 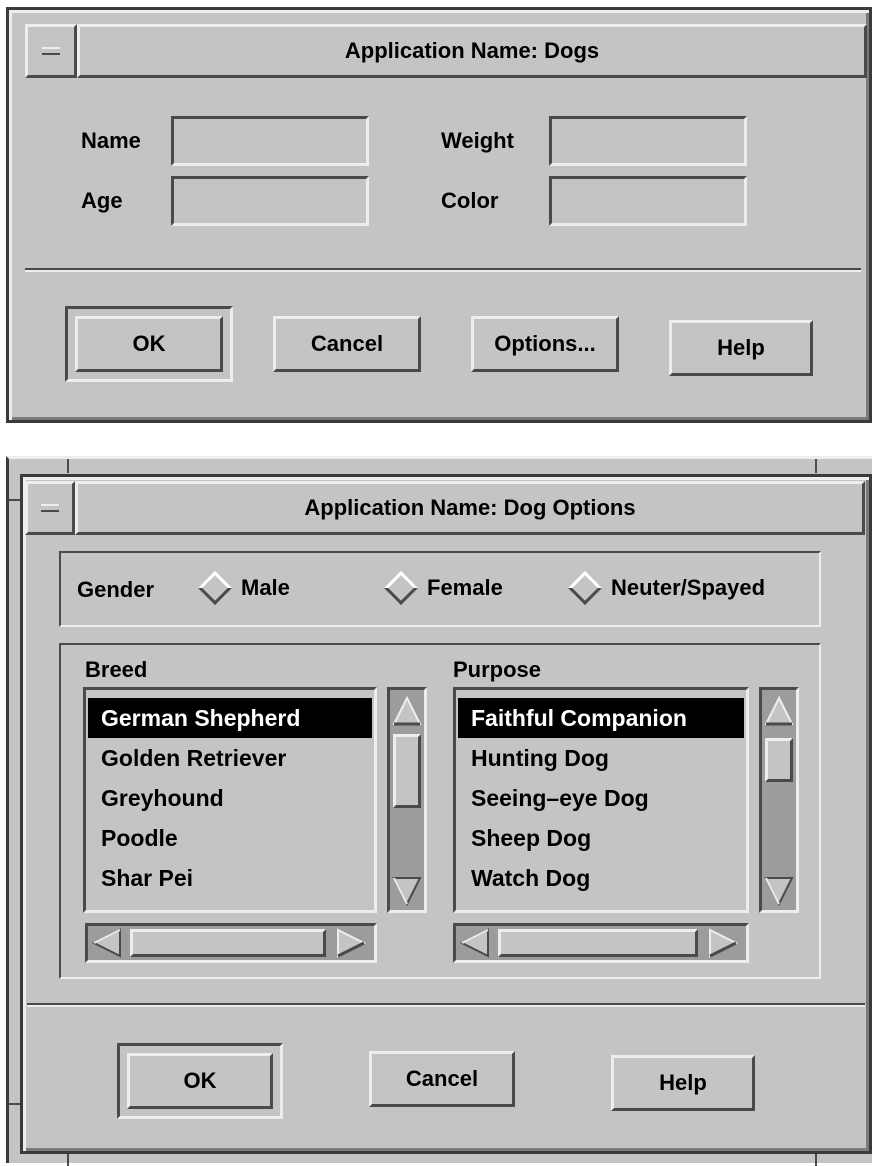 What do you see at coordinates (442, 1079) in the screenshot?
I see `cancel-button-2: Cancel` at bounding box center [442, 1079].